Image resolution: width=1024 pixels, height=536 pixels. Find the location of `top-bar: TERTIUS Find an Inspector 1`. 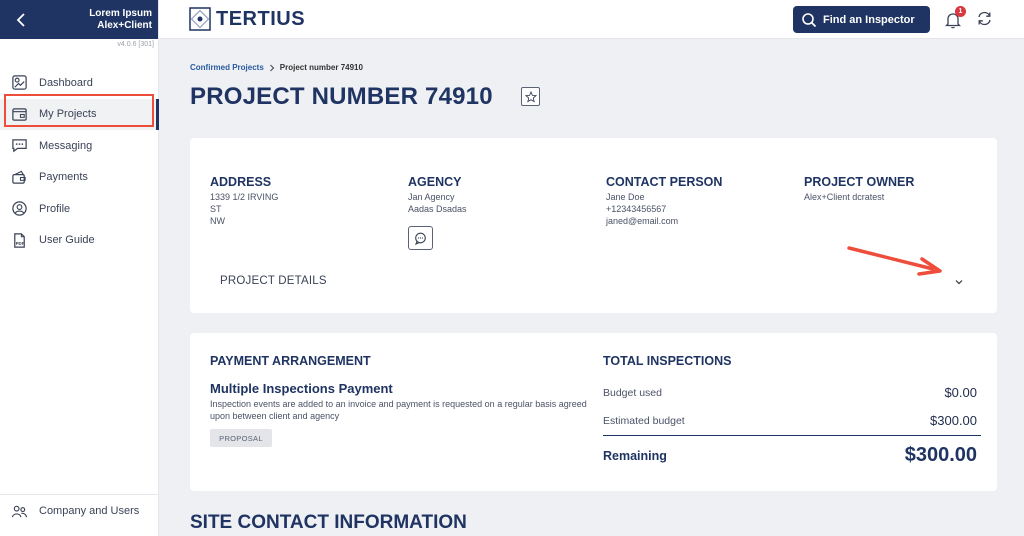

top-bar: TERTIUS Find an Inspector 1 is located at coordinates (591, 19).